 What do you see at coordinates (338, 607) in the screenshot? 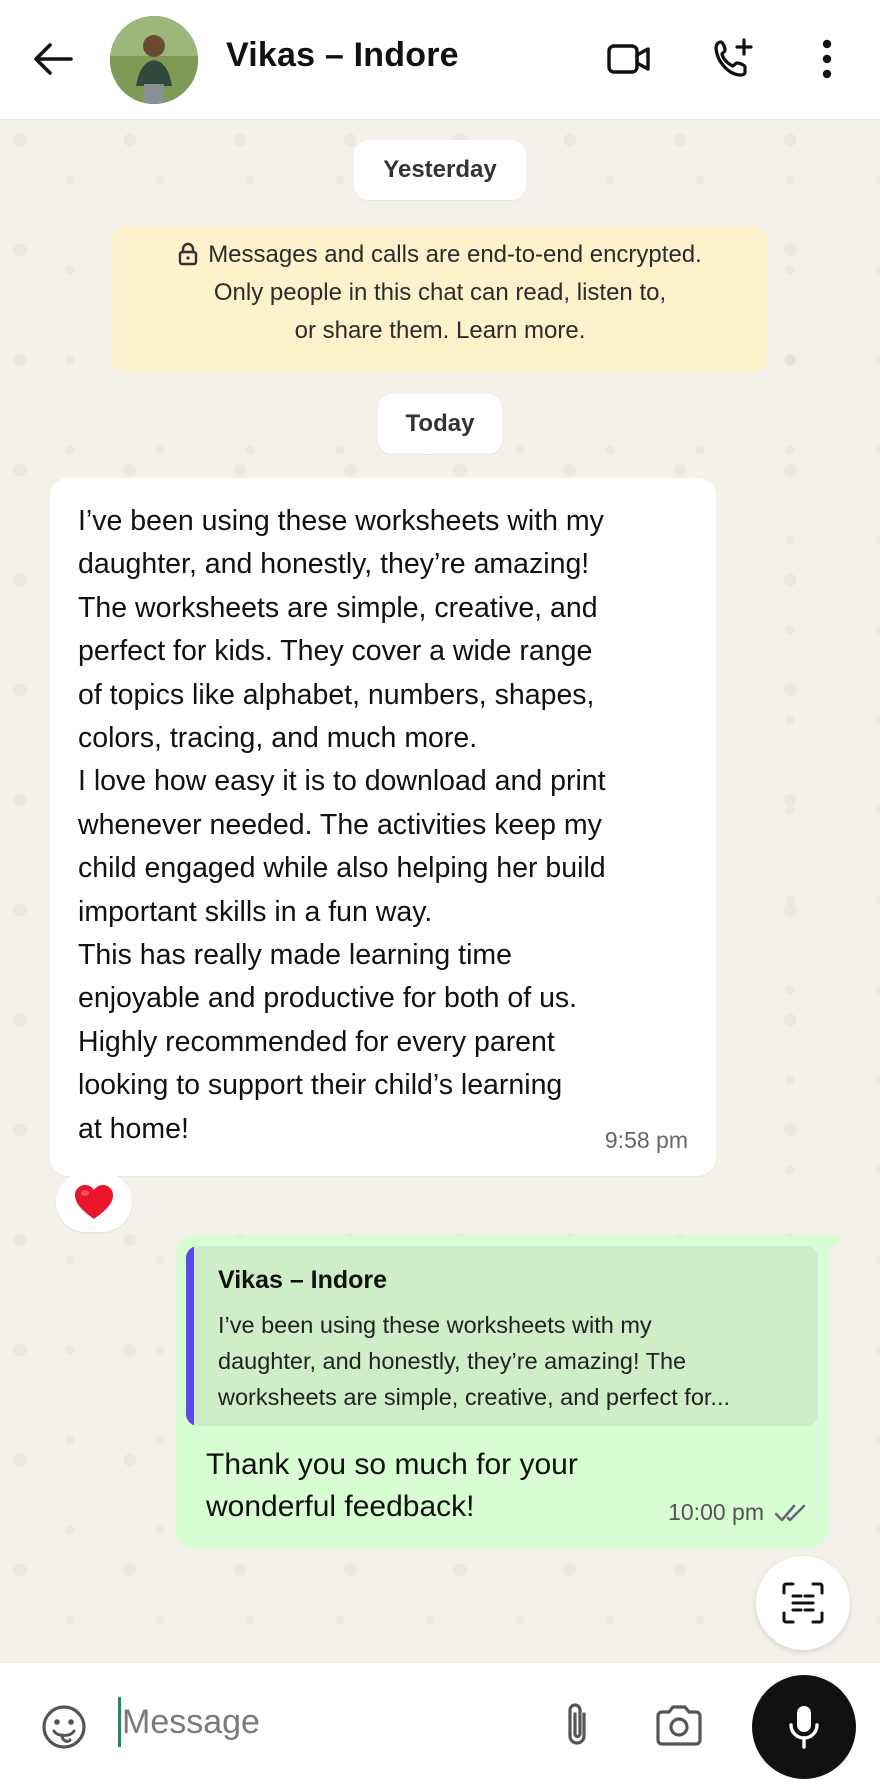
I see `message-line: The worksheets are simple, creative, and` at bounding box center [338, 607].